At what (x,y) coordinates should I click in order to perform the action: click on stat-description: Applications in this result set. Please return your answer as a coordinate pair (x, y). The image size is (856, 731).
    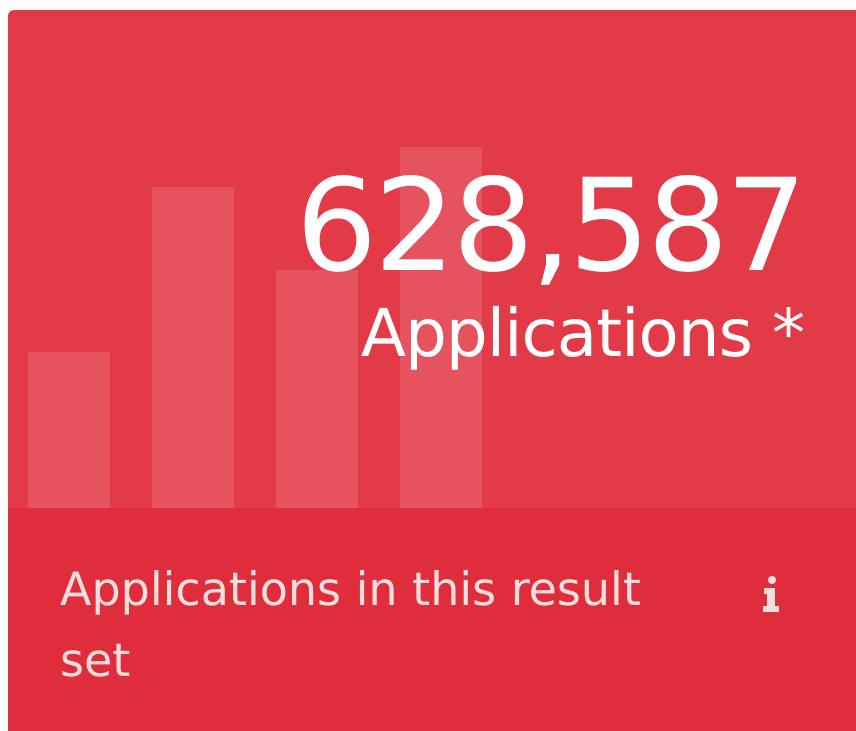
    Looking at the image, I should click on (351, 625).